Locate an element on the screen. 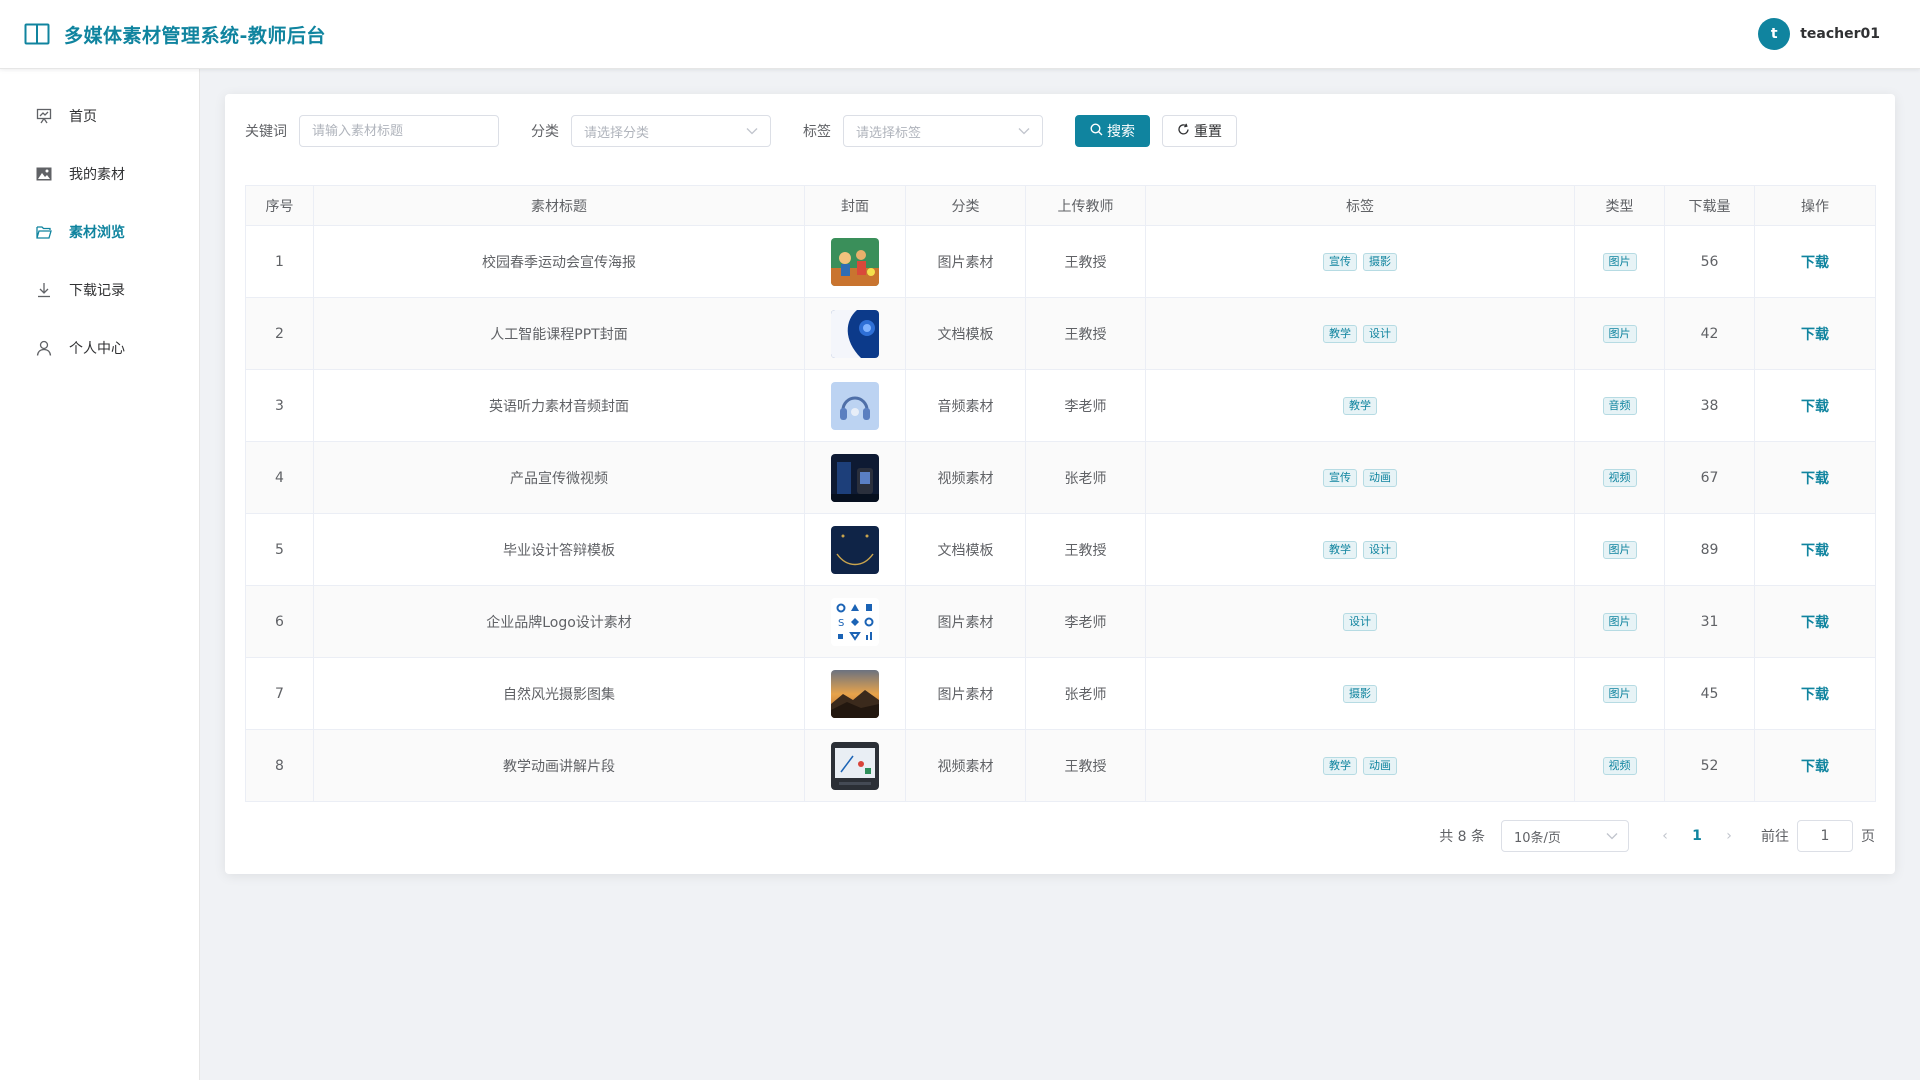  cell-title: 毕业设计答辩模板 is located at coordinates (559, 549).